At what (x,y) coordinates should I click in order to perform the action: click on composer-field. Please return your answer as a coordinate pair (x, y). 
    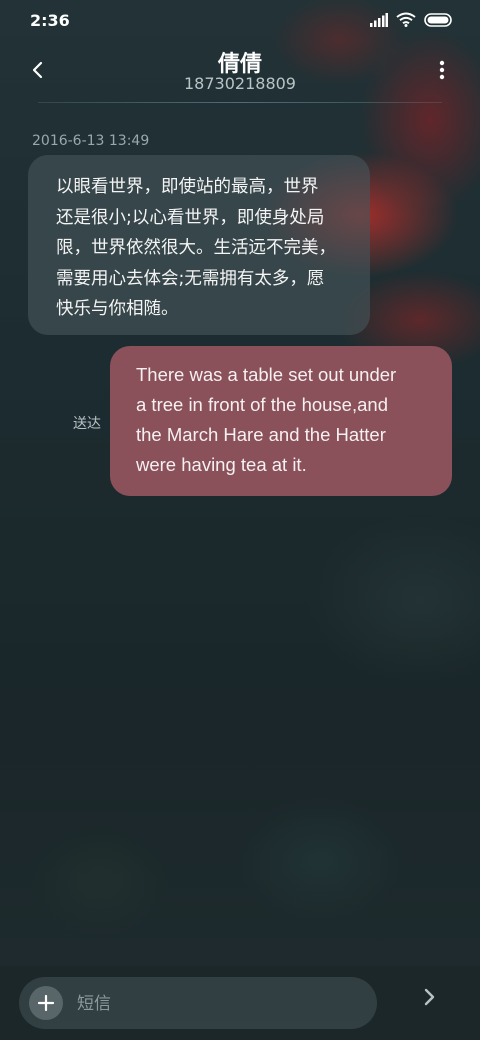
    Looking at the image, I should click on (198, 1003).